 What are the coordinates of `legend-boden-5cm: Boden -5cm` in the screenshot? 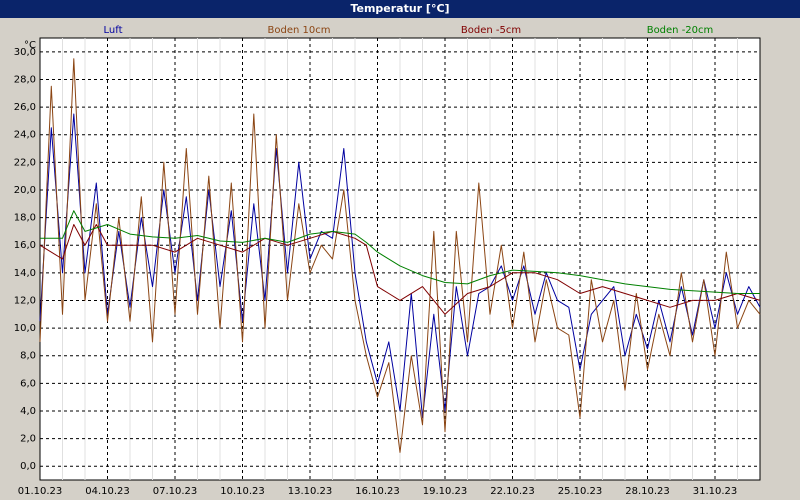 It's located at (491, 30).